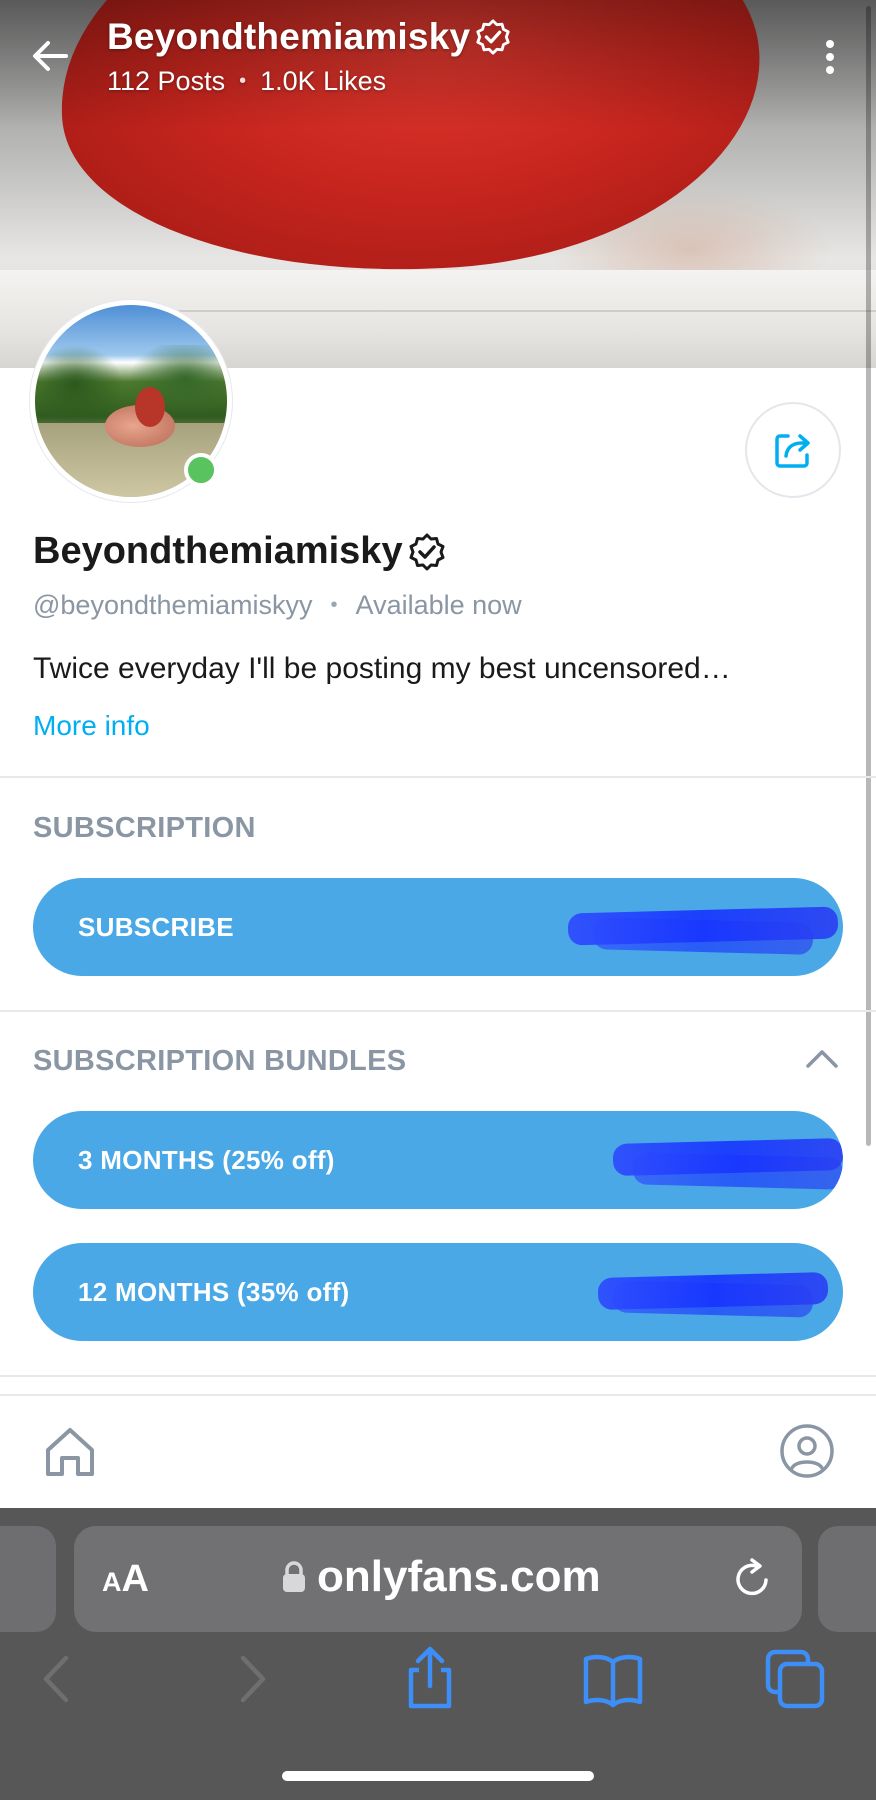  What do you see at coordinates (438, 927) in the screenshot?
I see `subscribe-button: SUBSCRIBE` at bounding box center [438, 927].